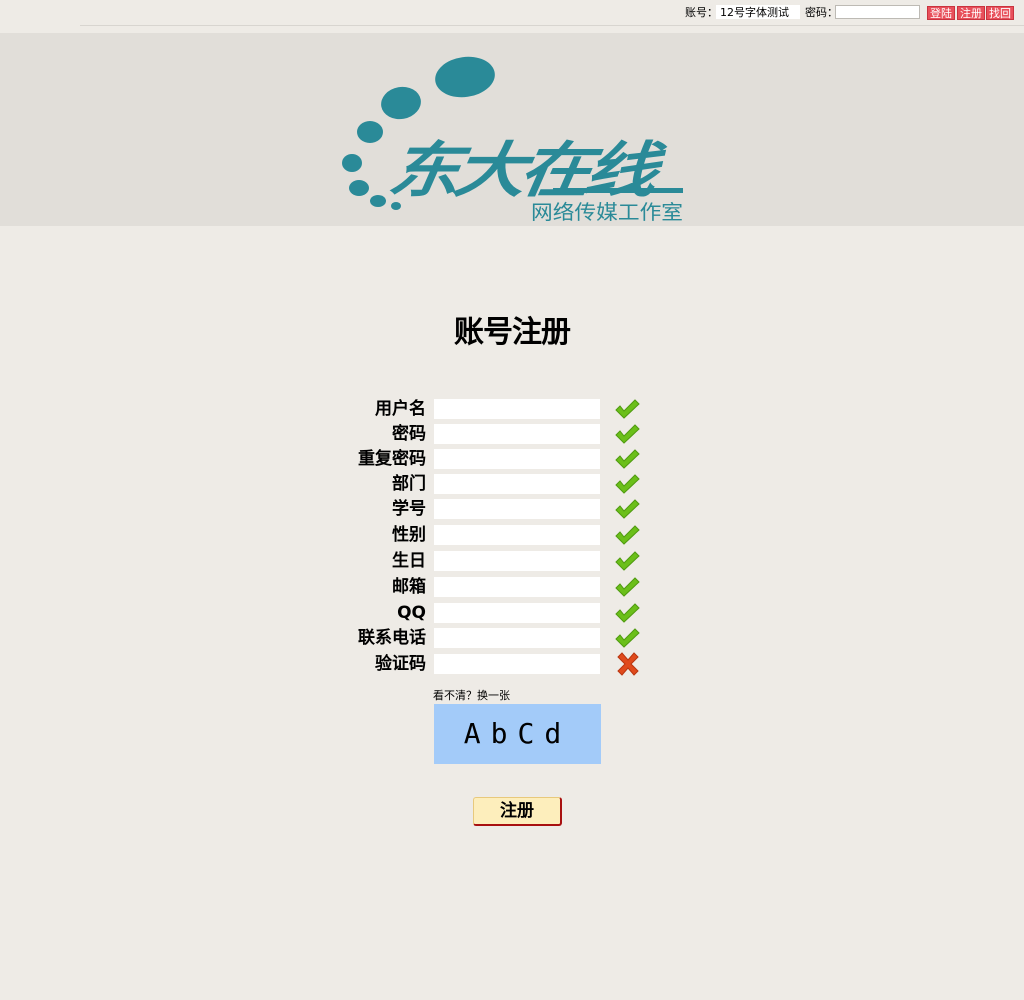 The image size is (1024, 1000). I want to click on topbar-divider, so click(552, 25).